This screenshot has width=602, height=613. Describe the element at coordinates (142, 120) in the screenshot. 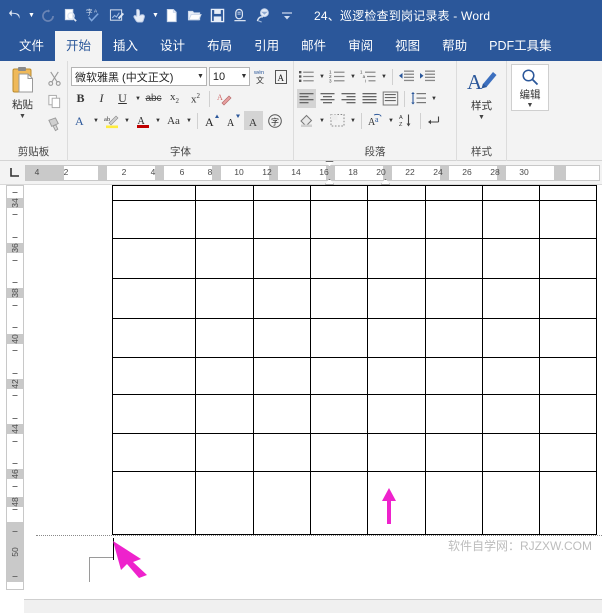

I see `font-color-button: A` at that location.